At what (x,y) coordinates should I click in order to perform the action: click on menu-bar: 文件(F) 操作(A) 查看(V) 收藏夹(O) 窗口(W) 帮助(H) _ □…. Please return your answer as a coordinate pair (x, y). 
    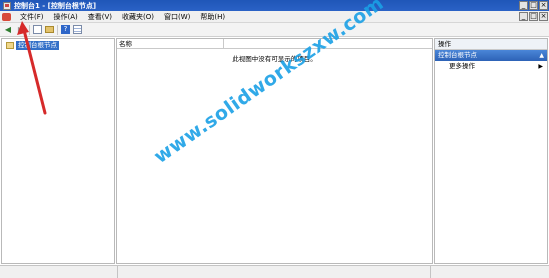
    Looking at the image, I should click on (274, 17).